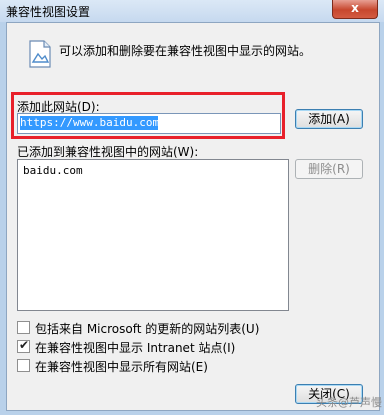 Image resolution: width=384 pixels, height=415 pixels. What do you see at coordinates (108, 152) in the screenshot?
I see `site-list-label: 已添加到兼容性视图中的网站(W):` at bounding box center [108, 152].